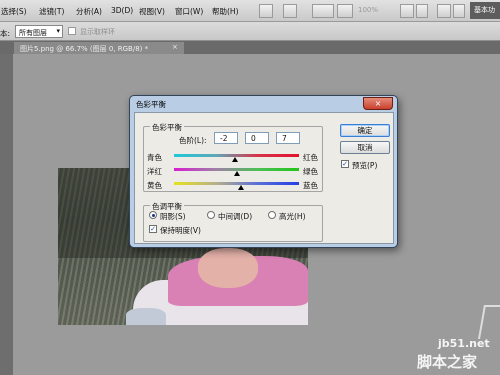 The image size is (500, 375). Describe the element at coordinates (14, 11) in the screenshot. I see `menu-select: 选择(S)` at that location.